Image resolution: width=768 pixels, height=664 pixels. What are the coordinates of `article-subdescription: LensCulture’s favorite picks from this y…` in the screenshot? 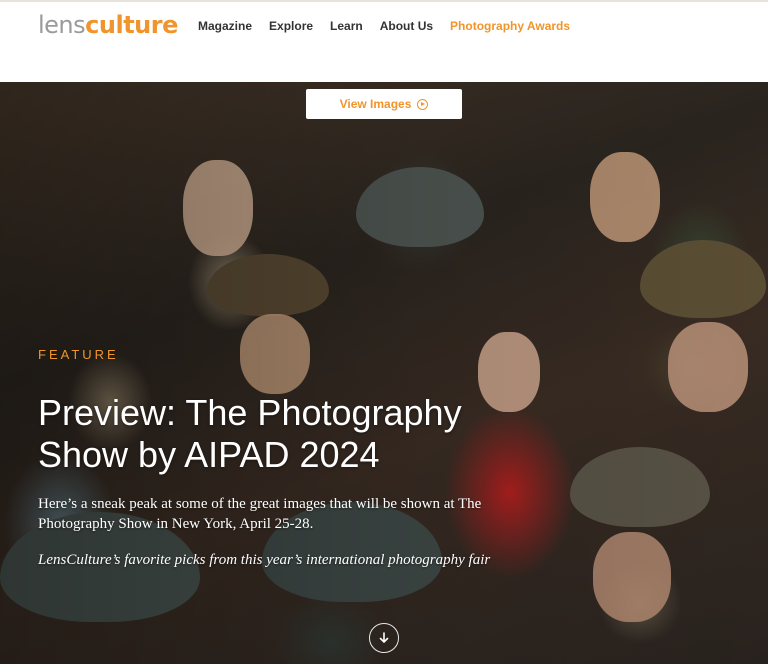 It's located at (264, 560).